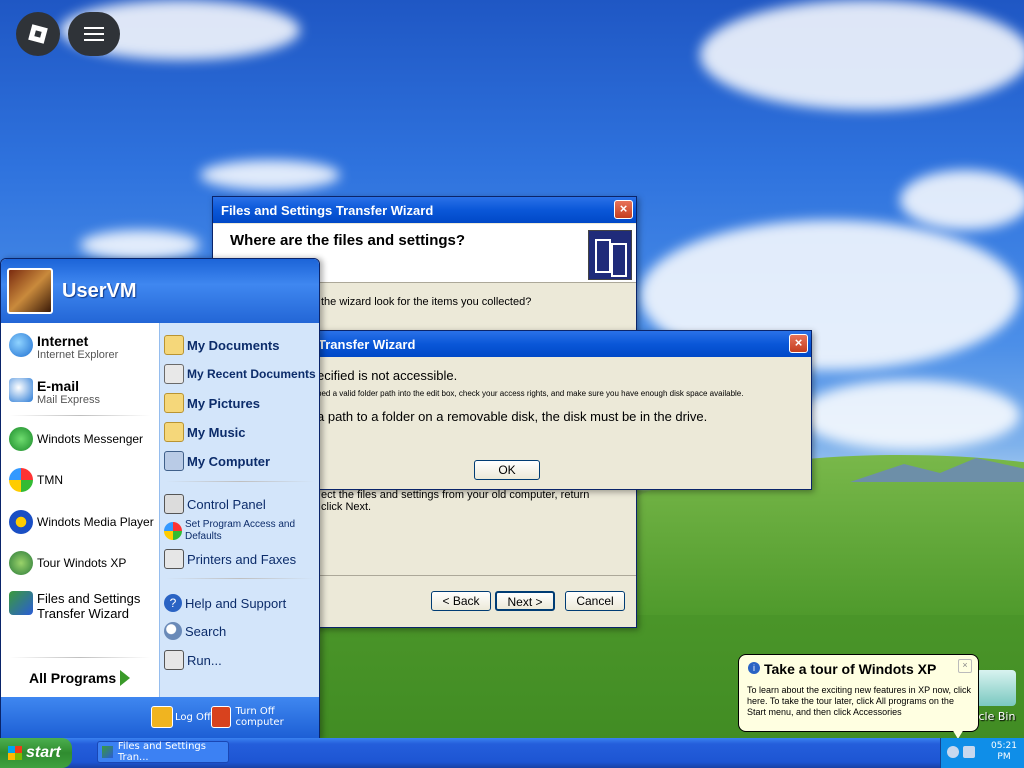 Image resolution: width=1024 pixels, height=768 pixels. I want to click on wizard-heading: Where are the files and settings?, so click(348, 240).